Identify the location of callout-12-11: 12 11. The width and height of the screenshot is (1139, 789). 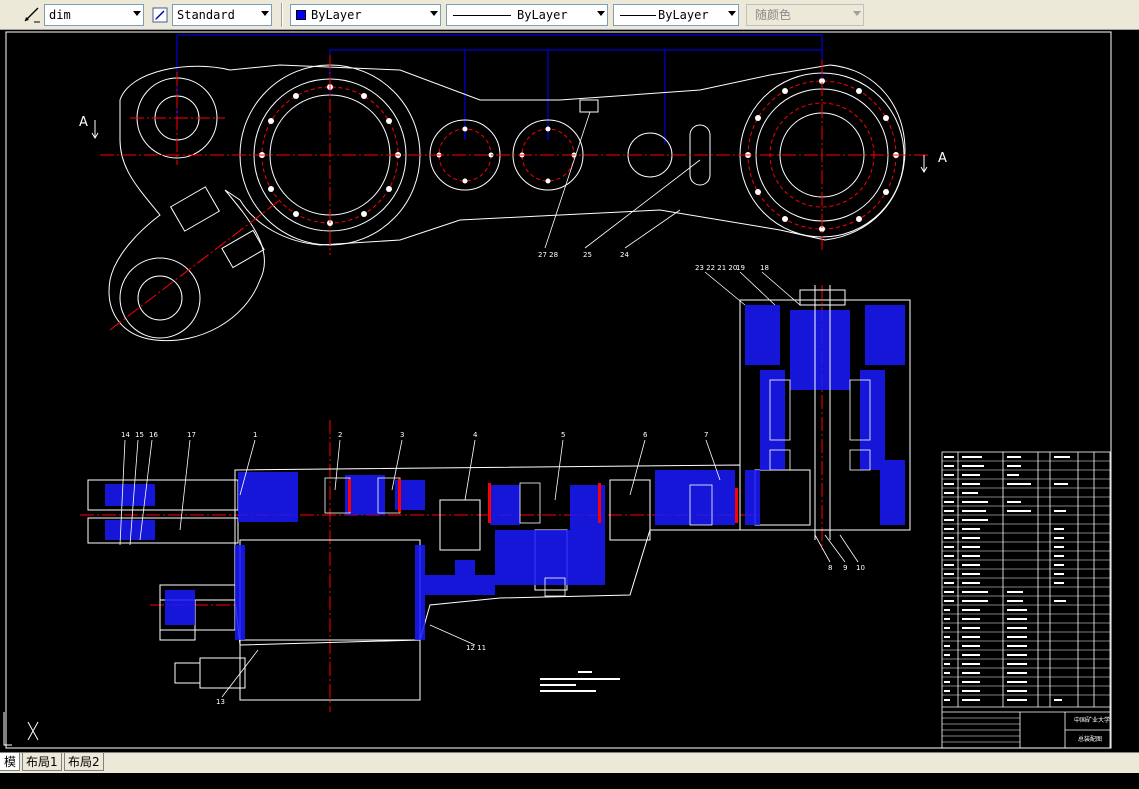
(476, 648).